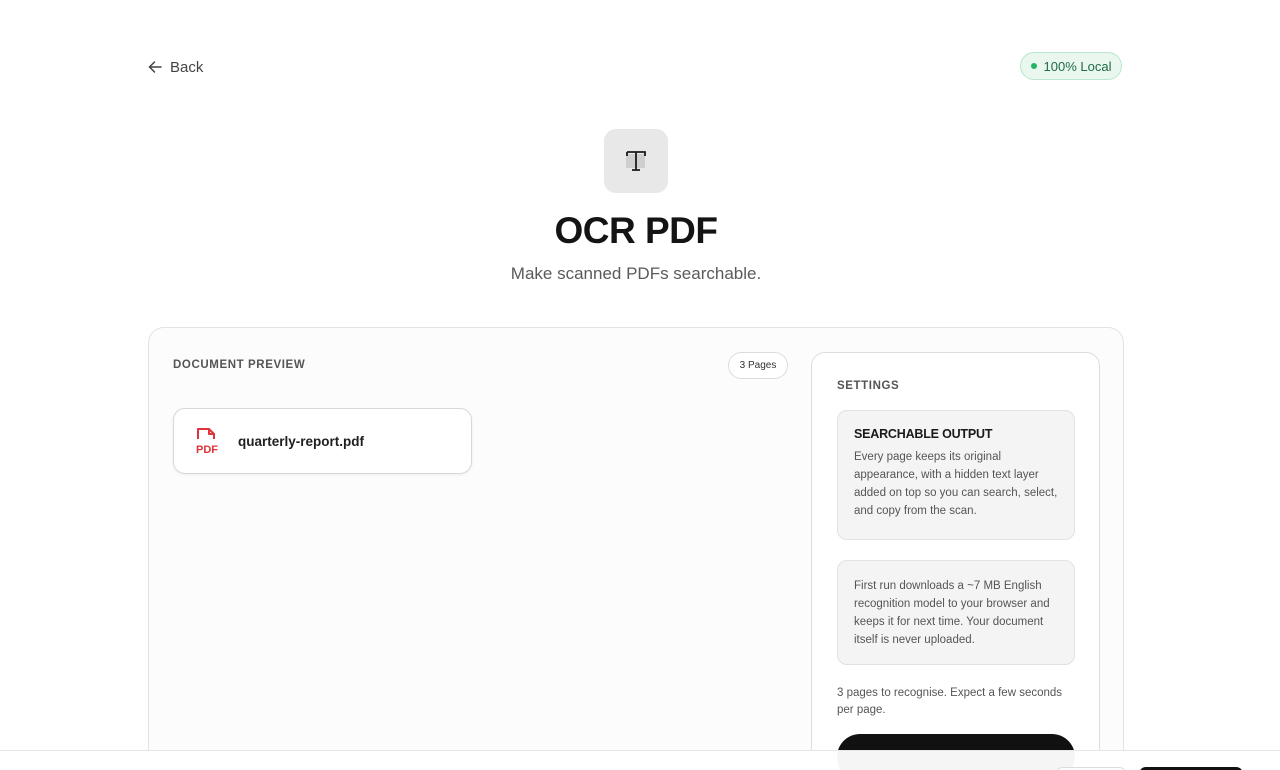 The width and height of the screenshot is (1280, 770). I want to click on searchable-output-title: SEARCHABLE OUTPUT, so click(923, 434).